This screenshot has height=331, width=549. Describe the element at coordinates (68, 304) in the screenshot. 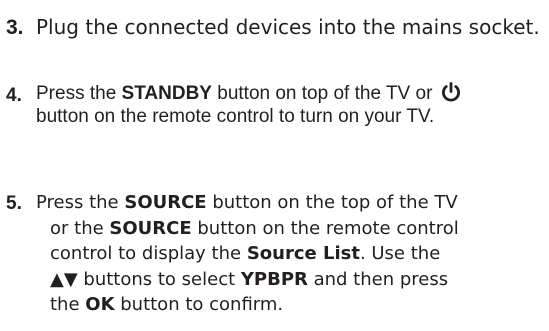

I see `text-run: the` at that location.